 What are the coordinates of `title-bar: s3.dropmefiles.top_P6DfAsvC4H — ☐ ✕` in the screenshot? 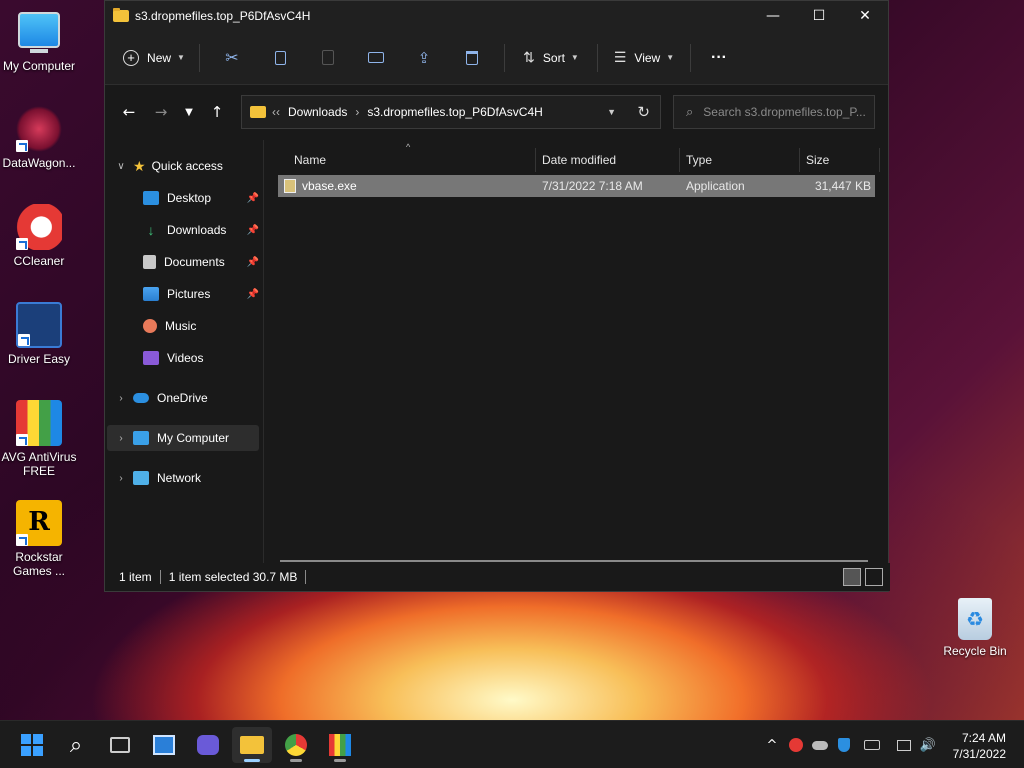 It's located at (496, 16).